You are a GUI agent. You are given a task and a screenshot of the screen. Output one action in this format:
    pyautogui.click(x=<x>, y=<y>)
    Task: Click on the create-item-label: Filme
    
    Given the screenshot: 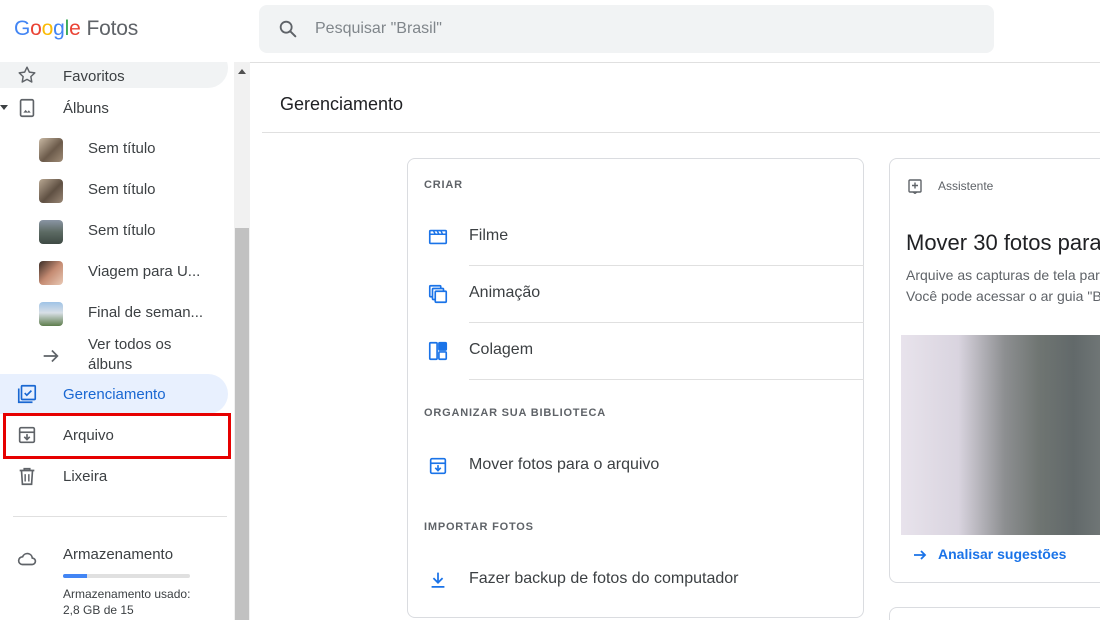 What is the action you would take?
    pyautogui.click(x=489, y=235)
    